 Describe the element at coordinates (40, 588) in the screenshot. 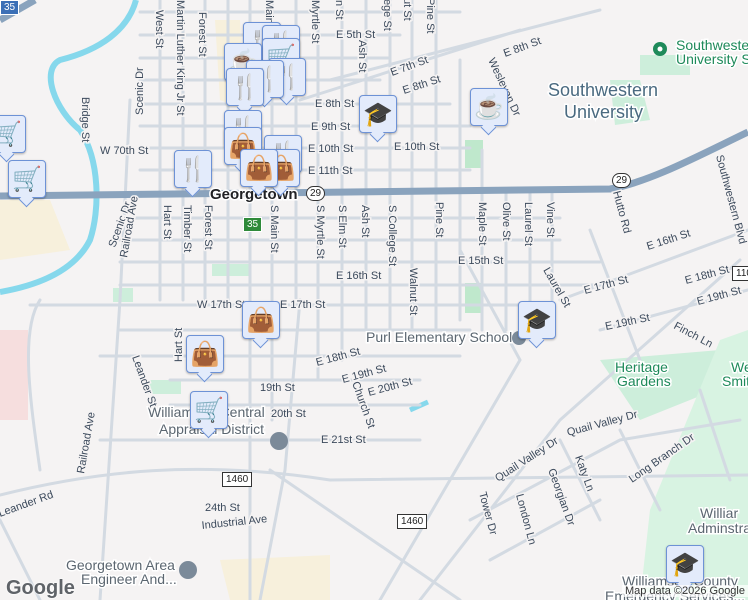

I see `google-logo: Google` at that location.